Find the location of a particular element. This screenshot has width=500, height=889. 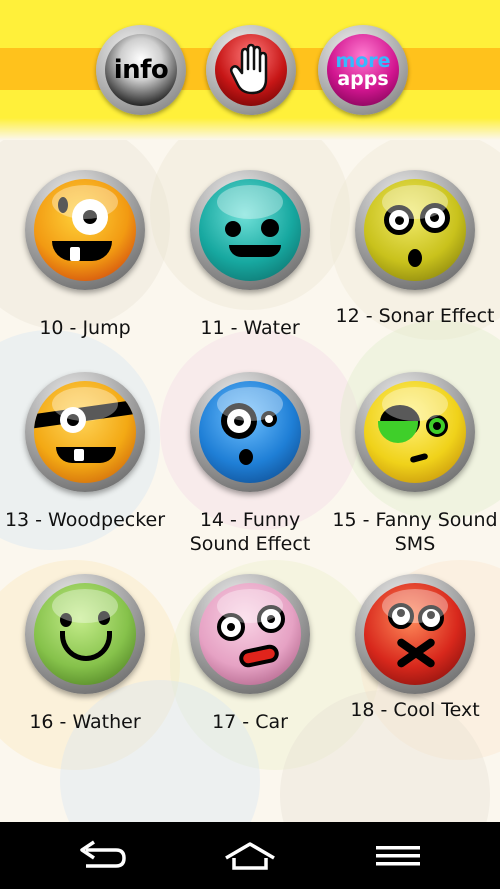

sound-tile-18-cool-text: 18 - Cool Text is located at coordinates (415, 649).